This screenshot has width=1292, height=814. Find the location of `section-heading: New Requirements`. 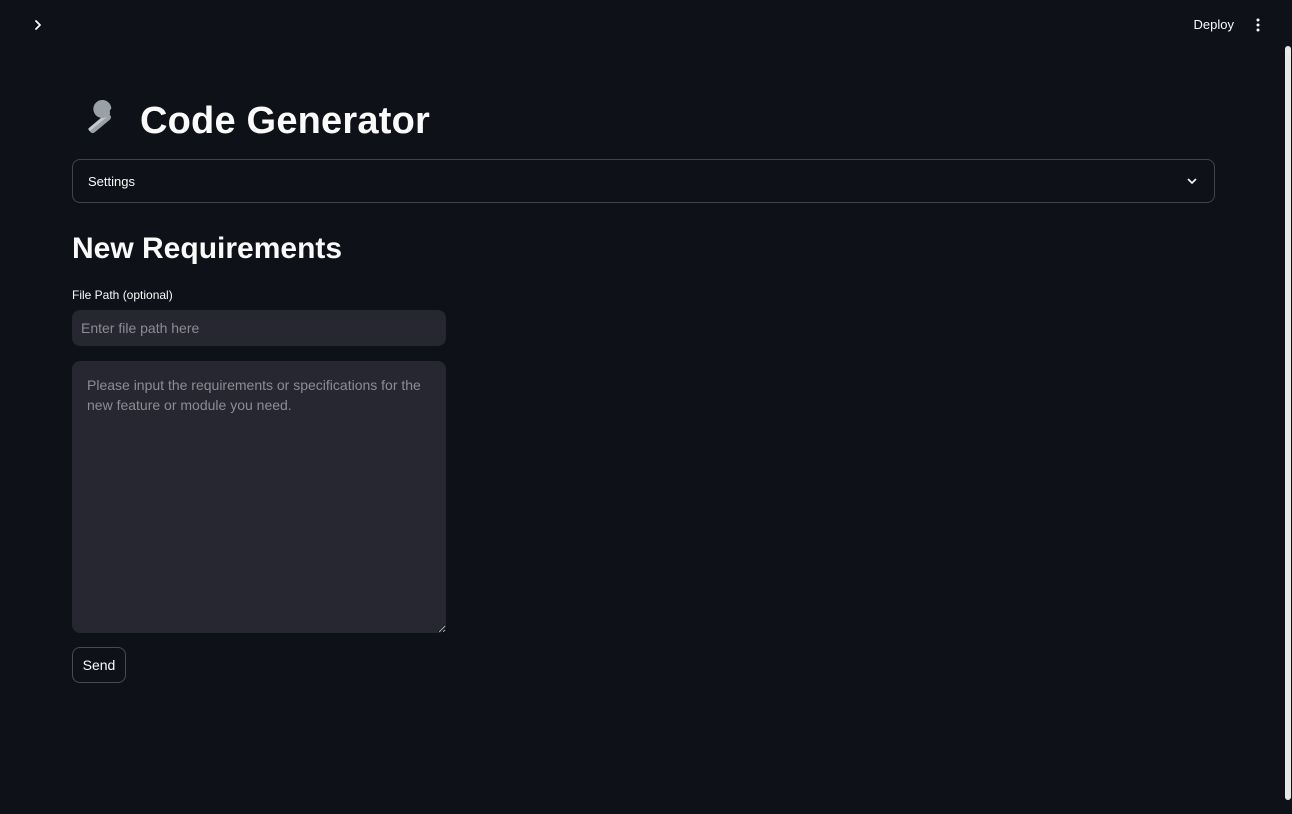

section-heading: New Requirements is located at coordinates (207, 248).